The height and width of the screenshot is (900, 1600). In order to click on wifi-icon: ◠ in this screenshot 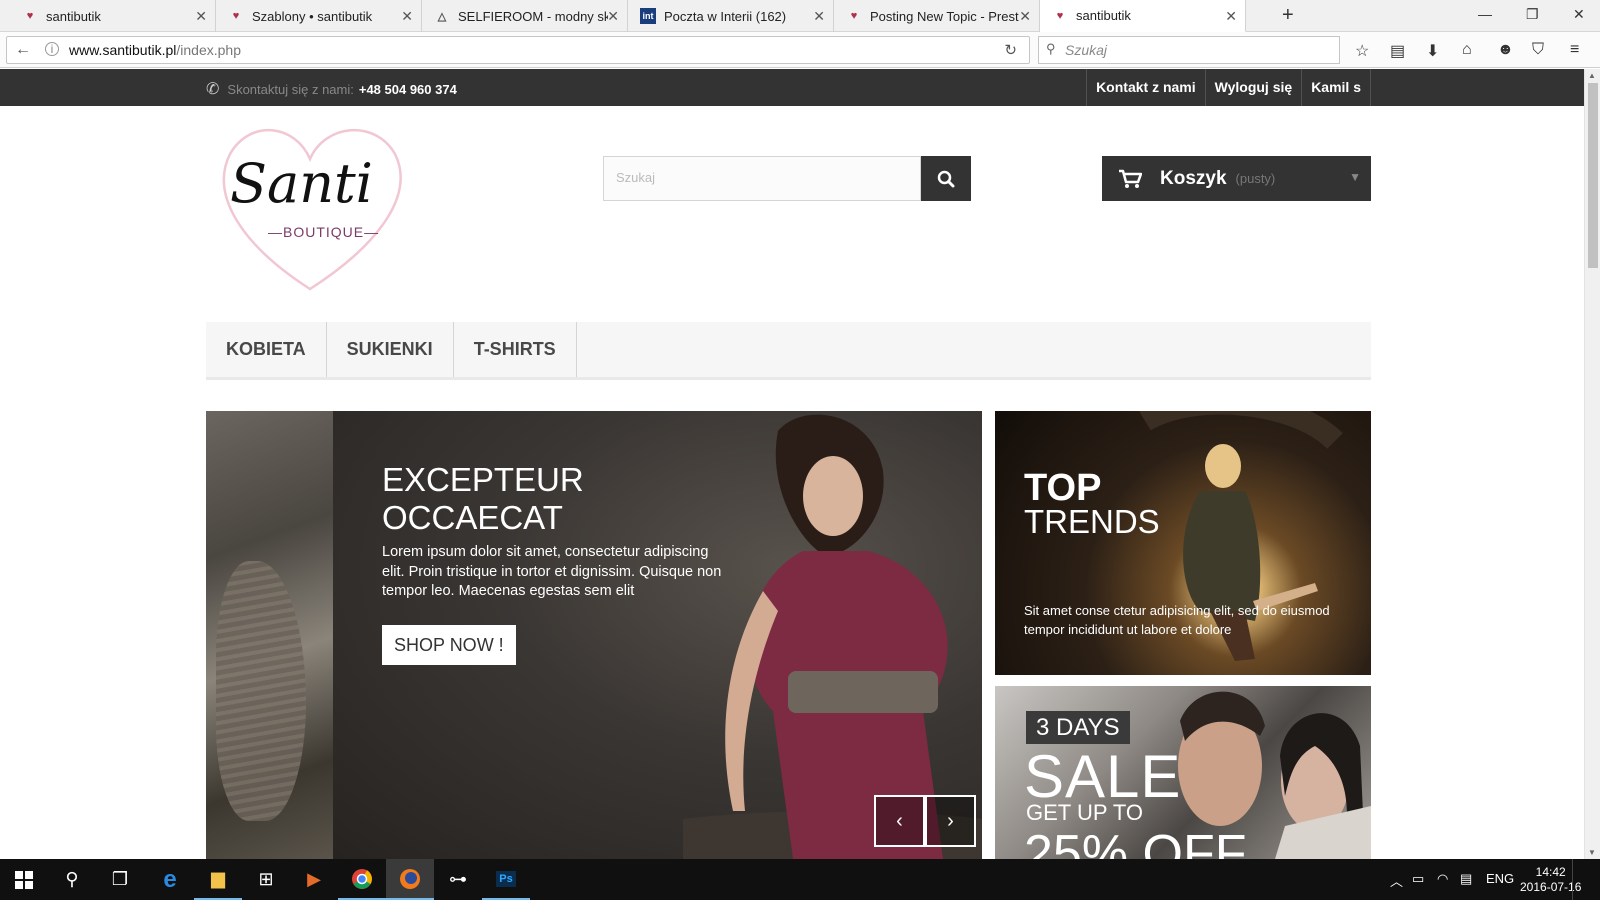, I will do `click(1442, 879)`.